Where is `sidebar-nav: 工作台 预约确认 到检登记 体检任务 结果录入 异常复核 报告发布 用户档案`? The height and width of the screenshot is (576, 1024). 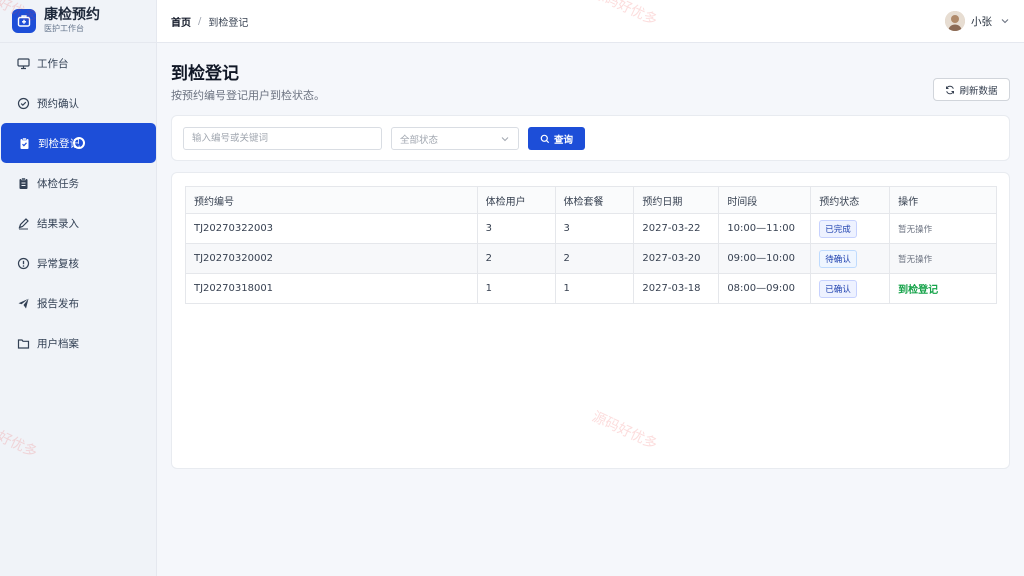
sidebar-nav: 工作台 预约确认 到检登记 体检任务 结果录入 异常复核 报告发布 用户档案 is located at coordinates (78, 203).